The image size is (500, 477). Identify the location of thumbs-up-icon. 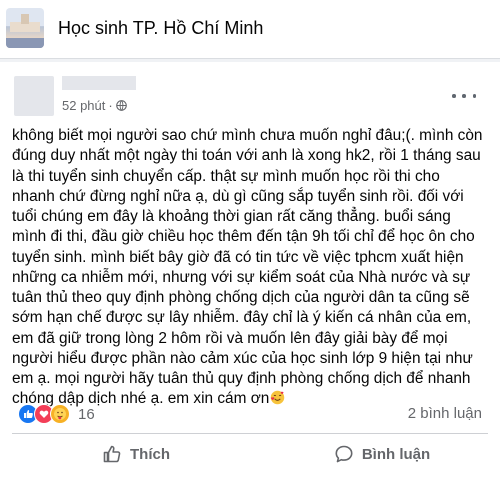
(112, 454).